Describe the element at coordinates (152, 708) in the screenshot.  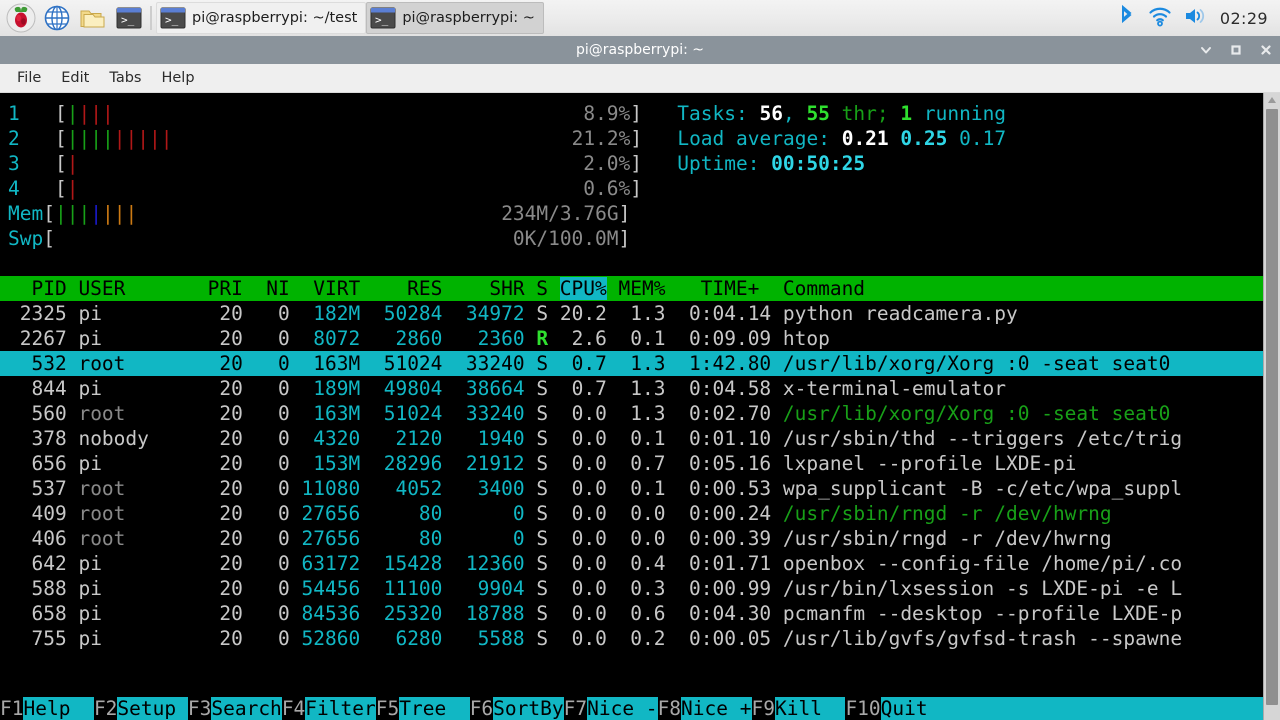
I see `fn-label: Setup` at that location.